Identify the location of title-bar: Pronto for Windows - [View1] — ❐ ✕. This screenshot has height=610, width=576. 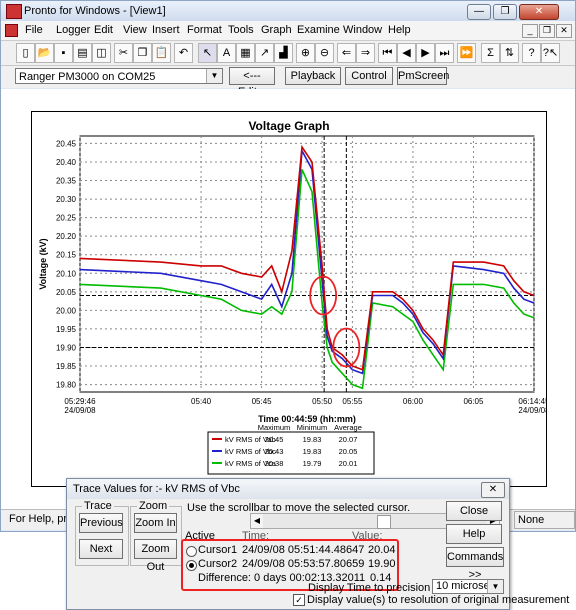
(288, 11).